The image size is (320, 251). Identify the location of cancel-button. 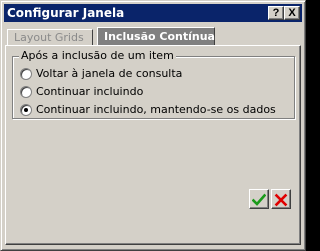
(281, 199).